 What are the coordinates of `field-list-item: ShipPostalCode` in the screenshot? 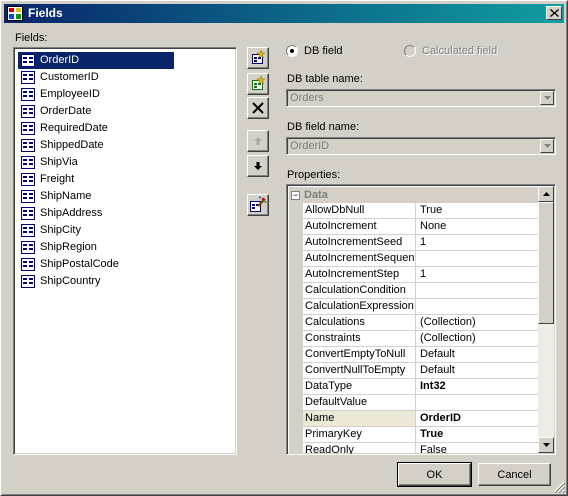 It's located at (125, 264).